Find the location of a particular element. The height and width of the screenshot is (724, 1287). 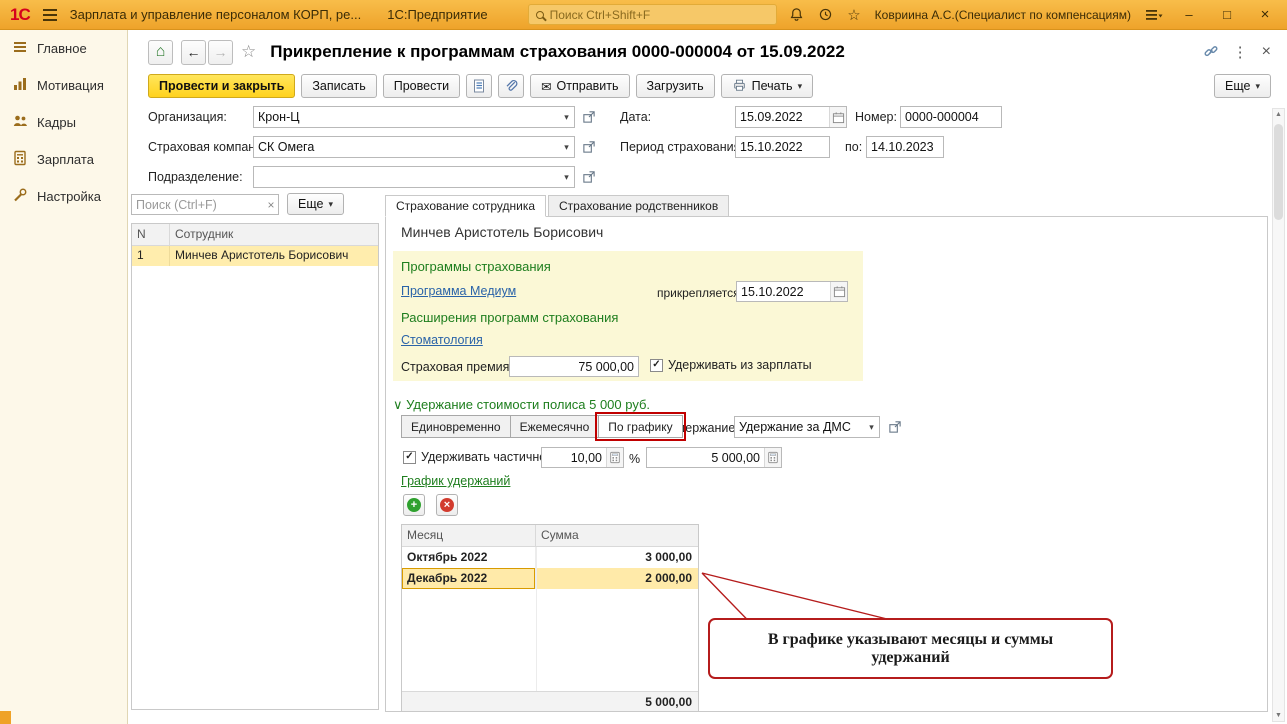

number-input is located at coordinates (951, 117).